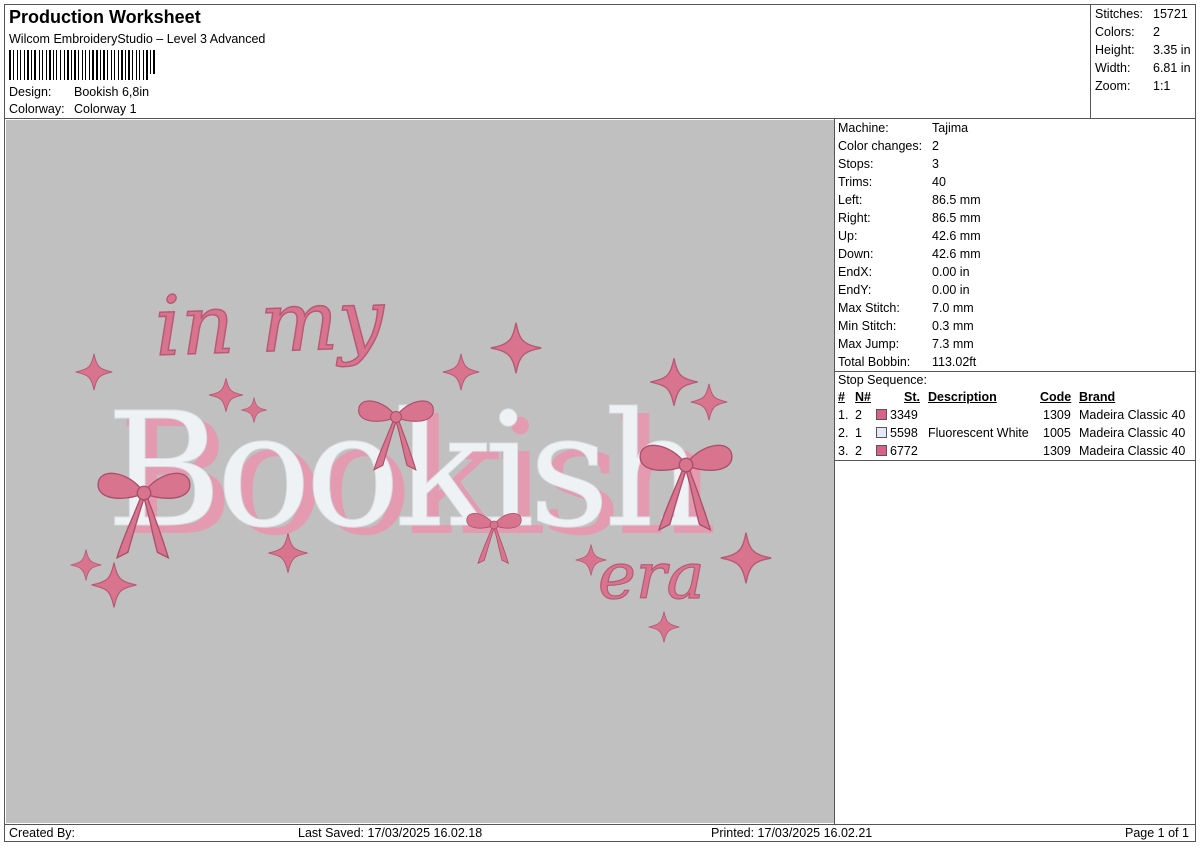 The image size is (1200, 848). What do you see at coordinates (863, 128) in the screenshot?
I see `info-label: Machine:` at bounding box center [863, 128].